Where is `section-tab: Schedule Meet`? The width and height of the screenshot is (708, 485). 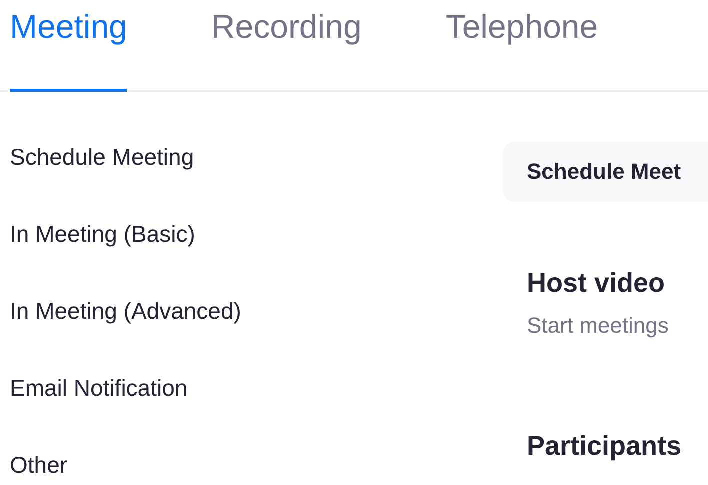
section-tab: Schedule Meet is located at coordinates (605, 172).